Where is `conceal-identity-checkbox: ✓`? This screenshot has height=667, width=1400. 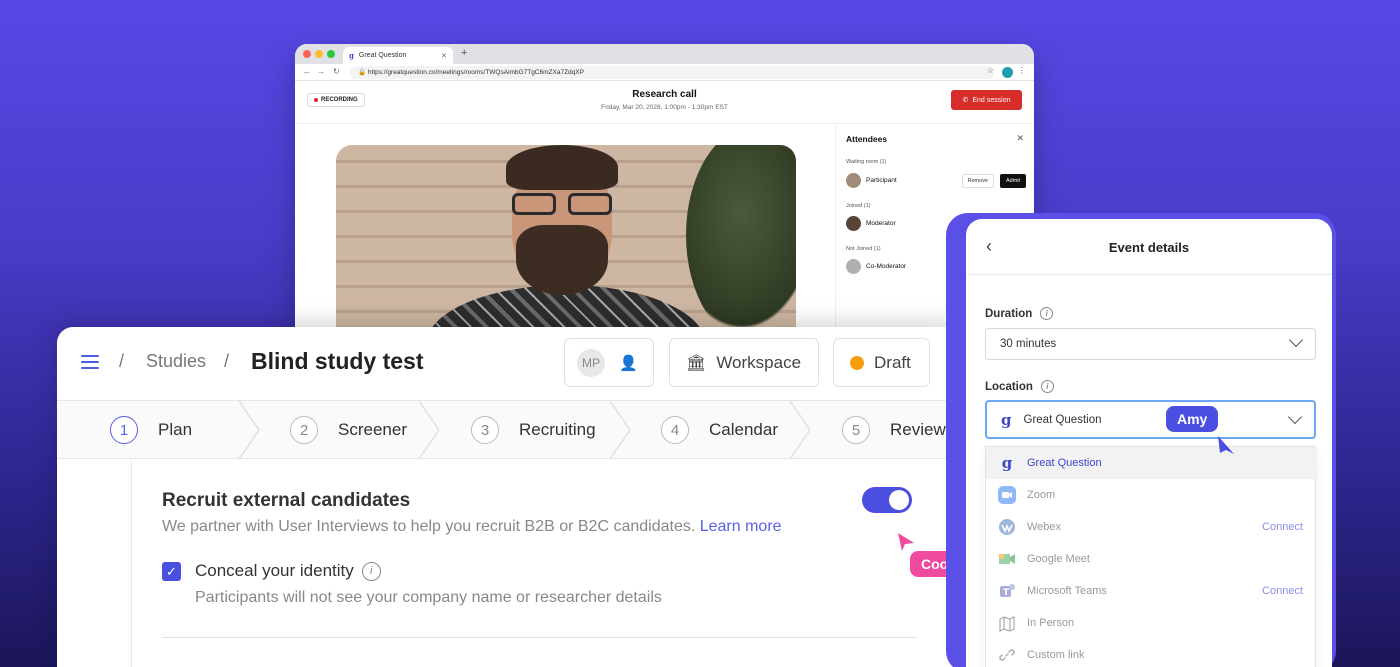 conceal-identity-checkbox: ✓ is located at coordinates (171, 571).